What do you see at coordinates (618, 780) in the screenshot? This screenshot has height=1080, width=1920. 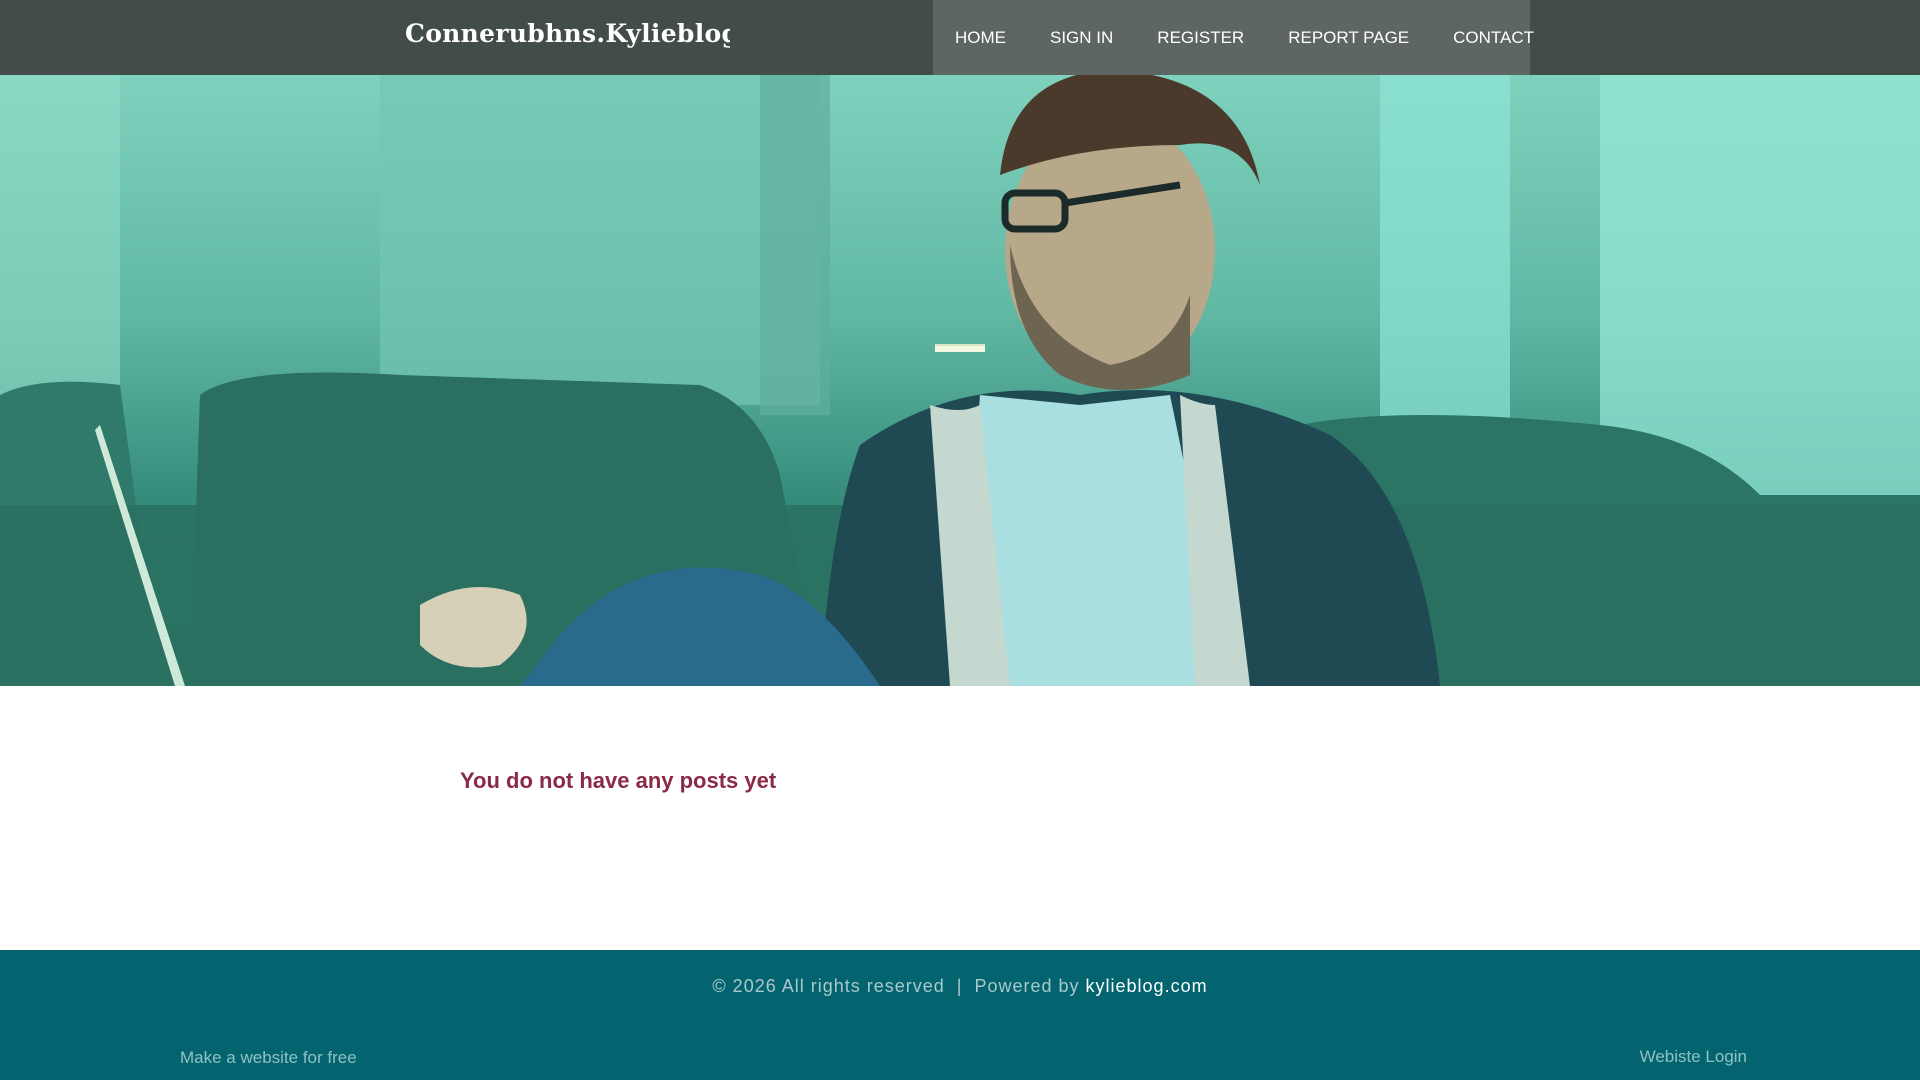 I see `empty-posts-message: You do not have any posts yet` at bounding box center [618, 780].